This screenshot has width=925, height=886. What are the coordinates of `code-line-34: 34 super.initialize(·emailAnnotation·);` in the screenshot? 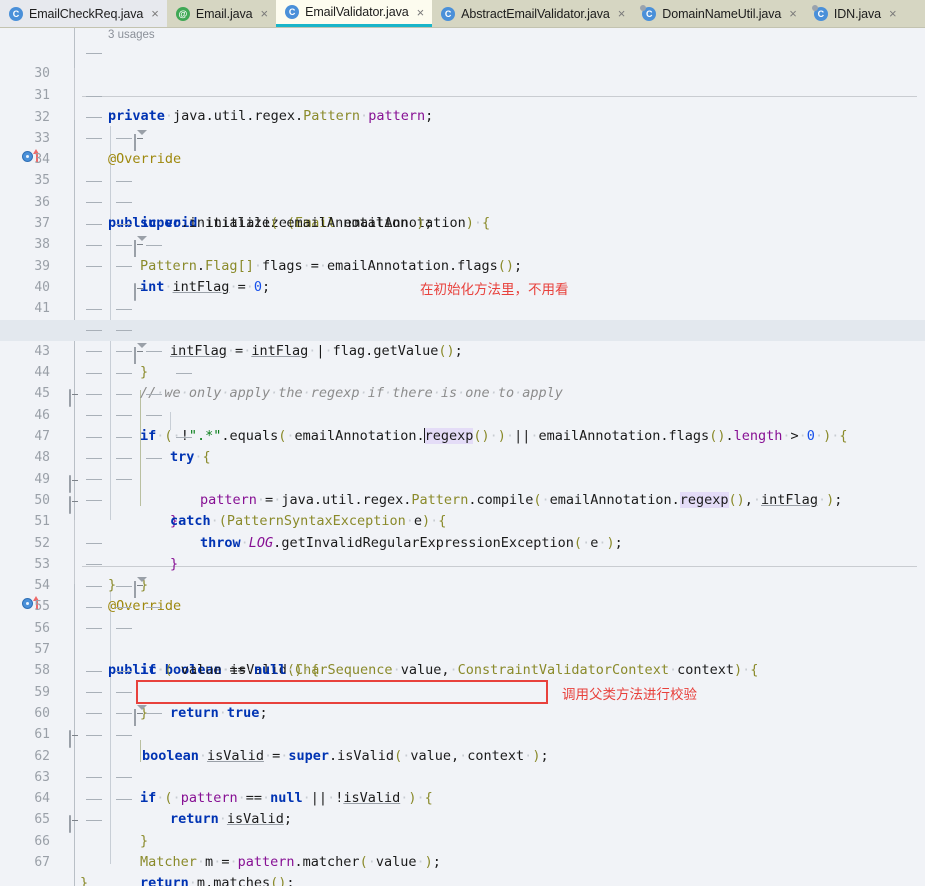 It's located at (462, 179).